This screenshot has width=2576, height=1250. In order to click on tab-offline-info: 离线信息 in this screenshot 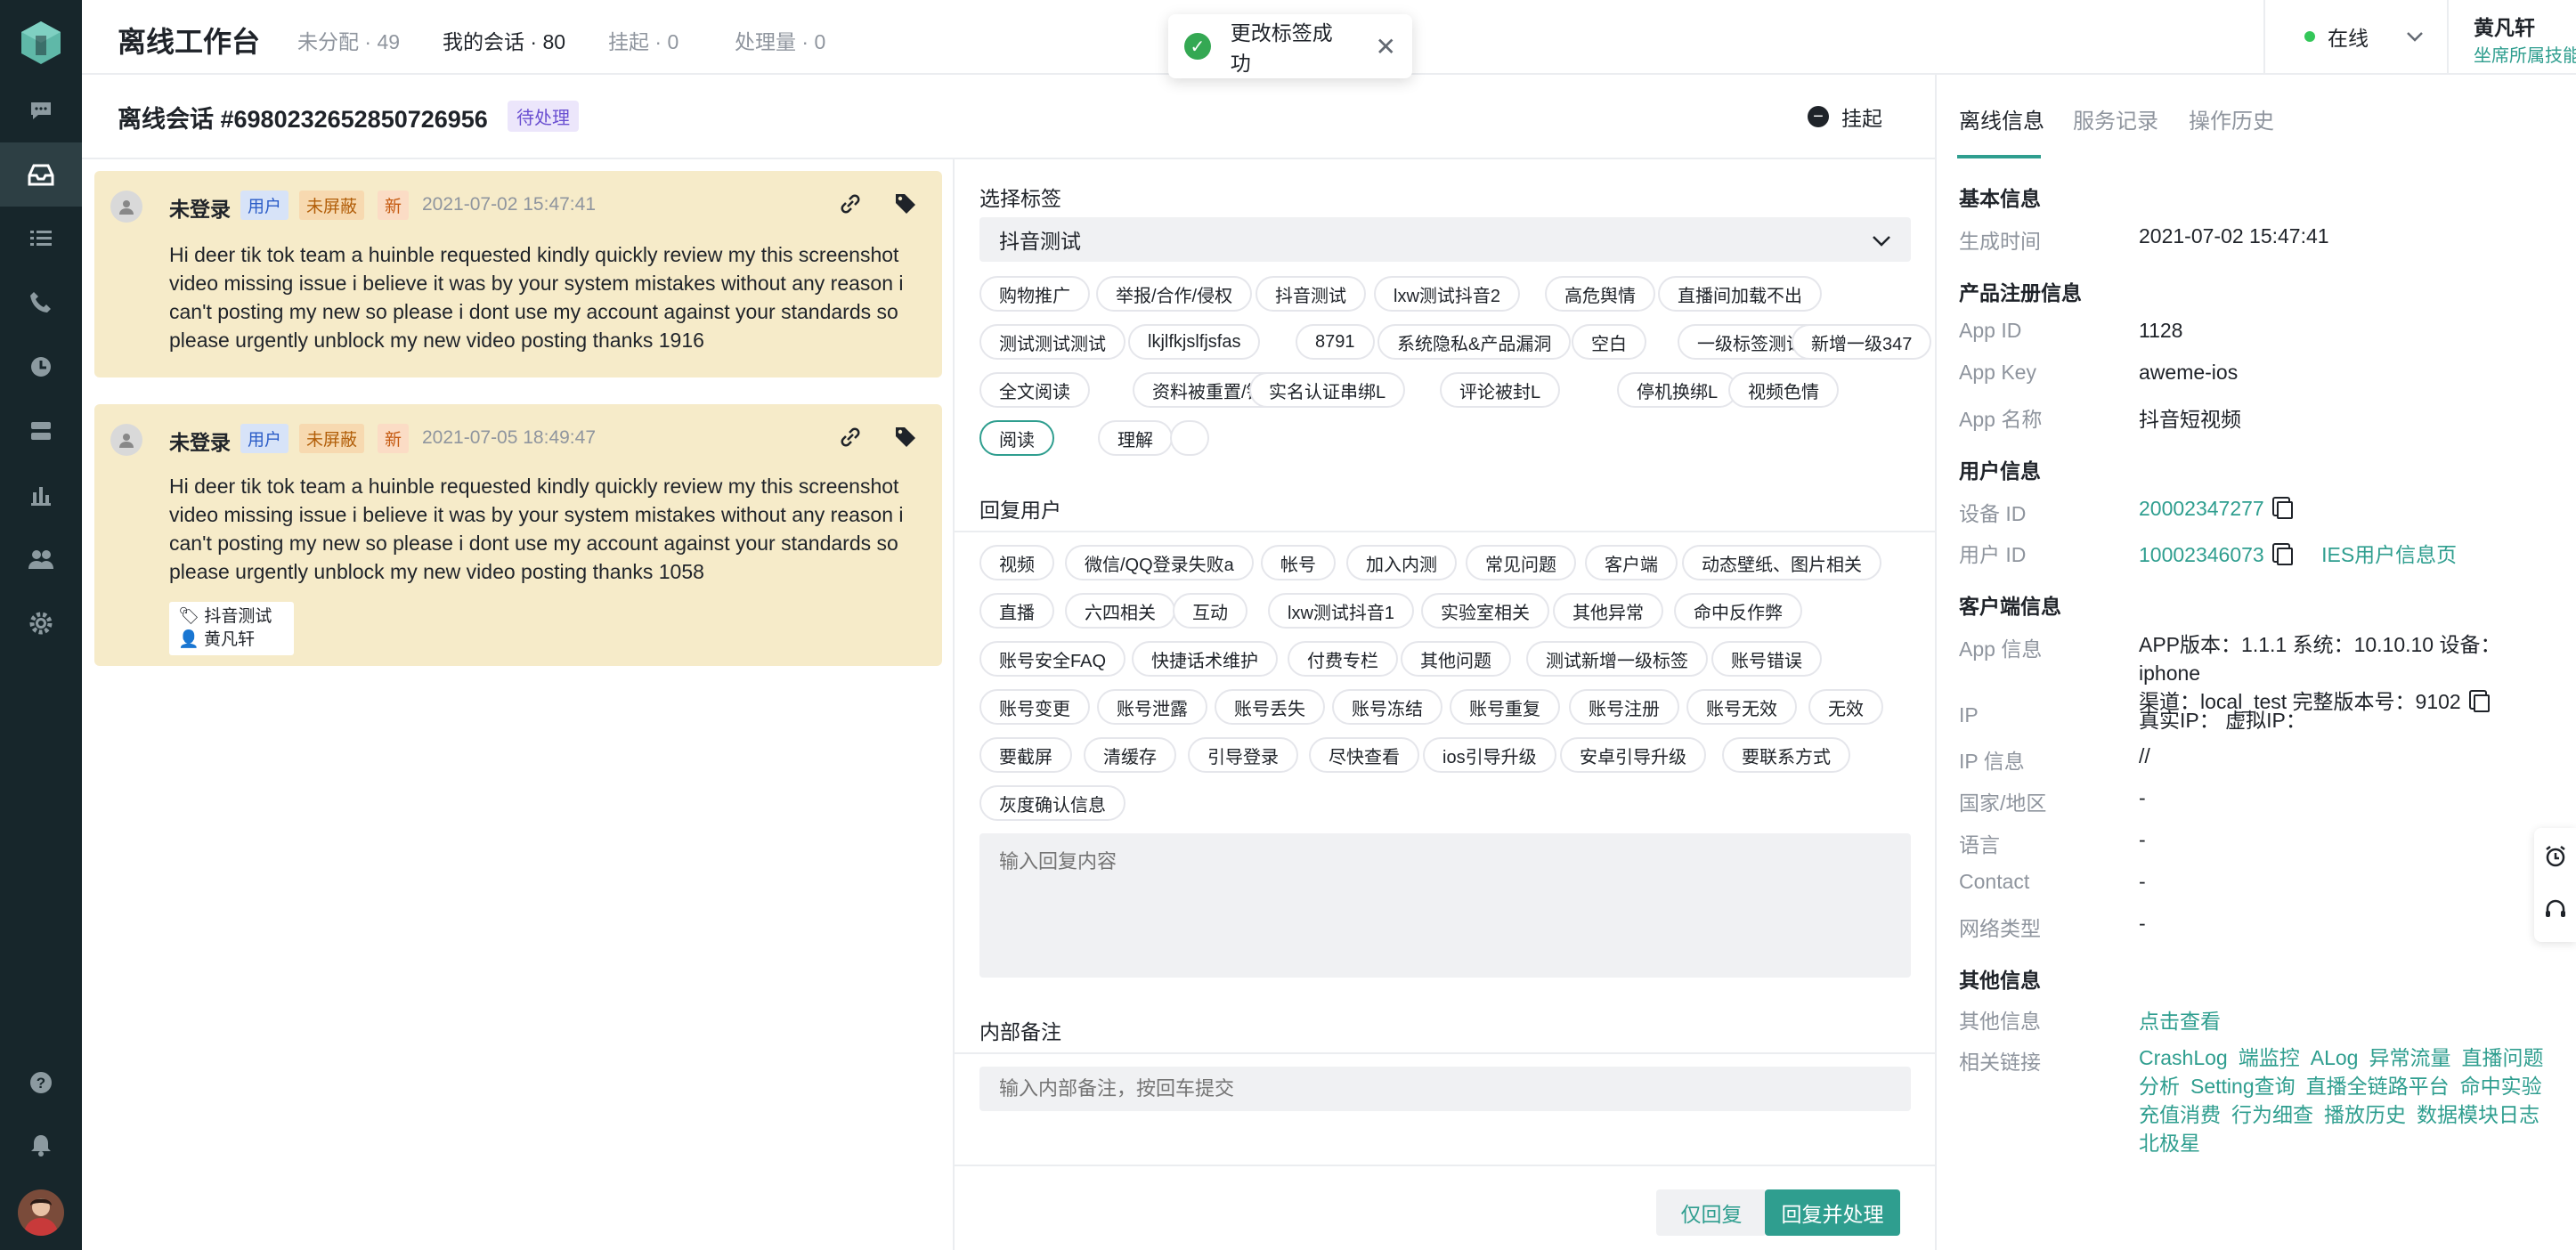, I will do `click(2001, 118)`.